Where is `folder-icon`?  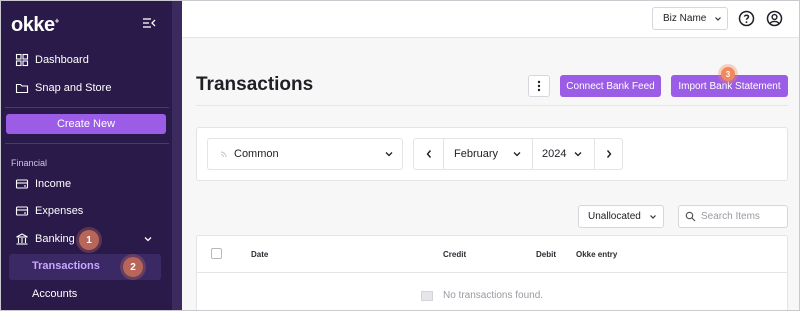
folder-icon is located at coordinates (22, 88).